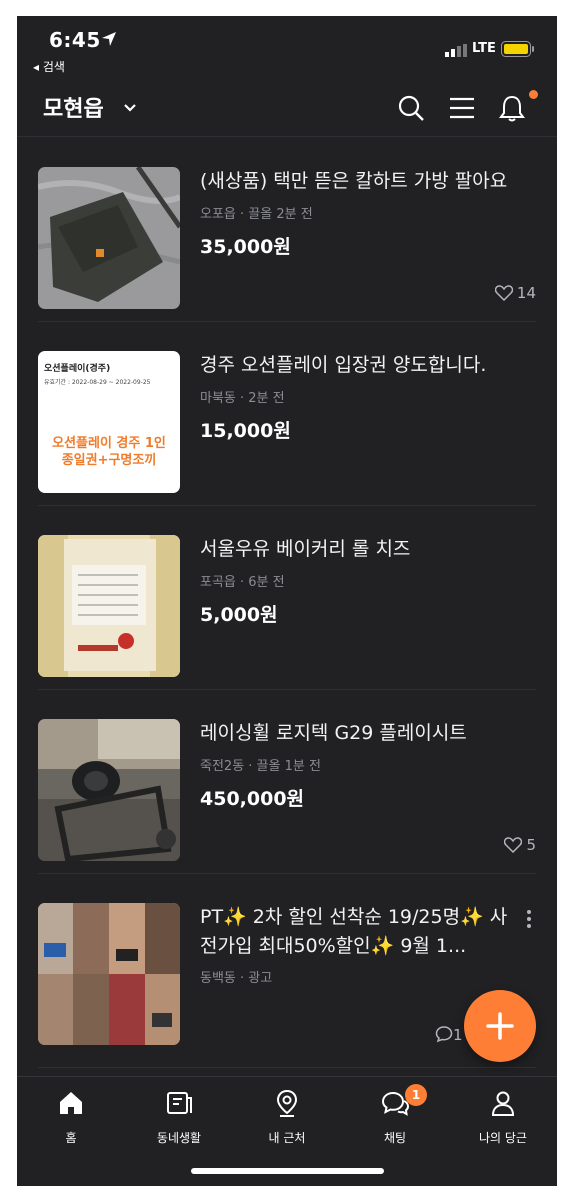  I want to click on notification-bell-icon, so click(512, 108).